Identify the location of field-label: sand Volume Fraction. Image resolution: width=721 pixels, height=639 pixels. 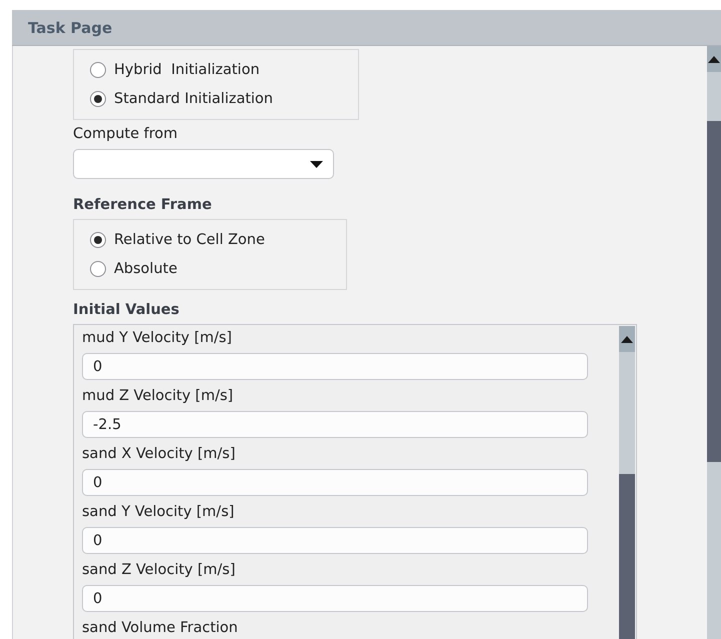
(160, 629).